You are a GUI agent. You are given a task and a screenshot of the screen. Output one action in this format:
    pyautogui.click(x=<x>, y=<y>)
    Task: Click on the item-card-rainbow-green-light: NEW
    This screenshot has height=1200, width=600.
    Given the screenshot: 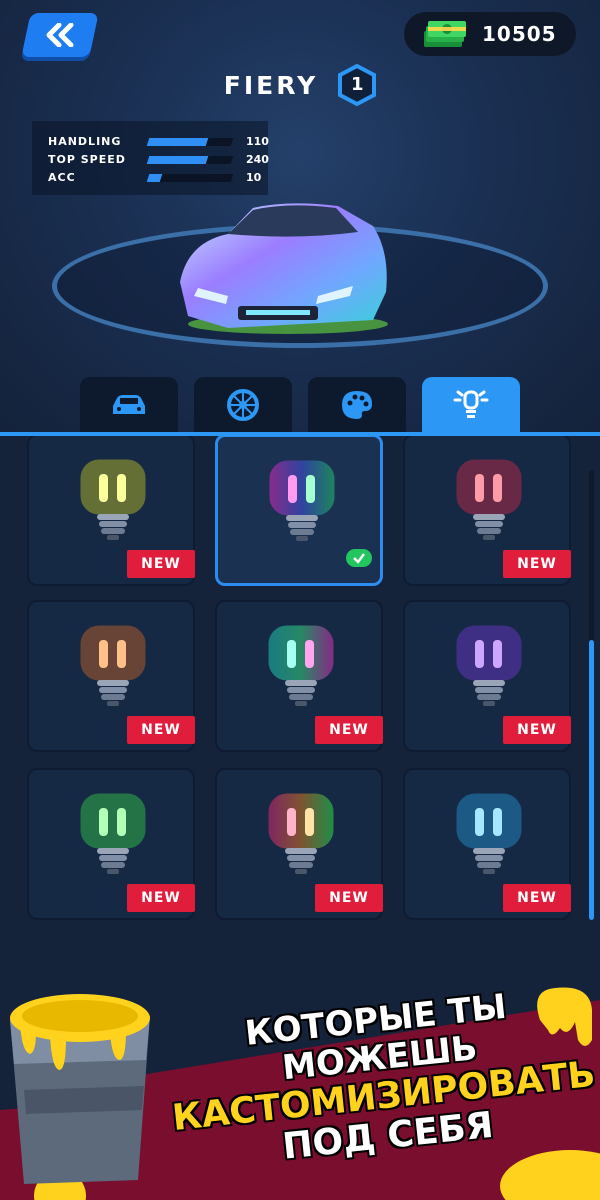 What is the action you would take?
    pyautogui.click(x=299, y=676)
    